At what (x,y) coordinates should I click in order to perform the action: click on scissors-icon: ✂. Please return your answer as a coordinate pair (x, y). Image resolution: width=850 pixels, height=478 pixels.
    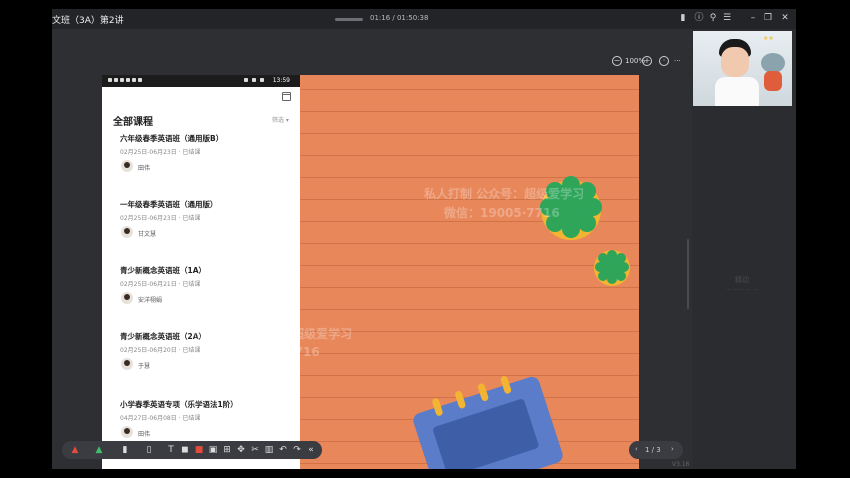
    Looking at the image, I should click on (255, 450).